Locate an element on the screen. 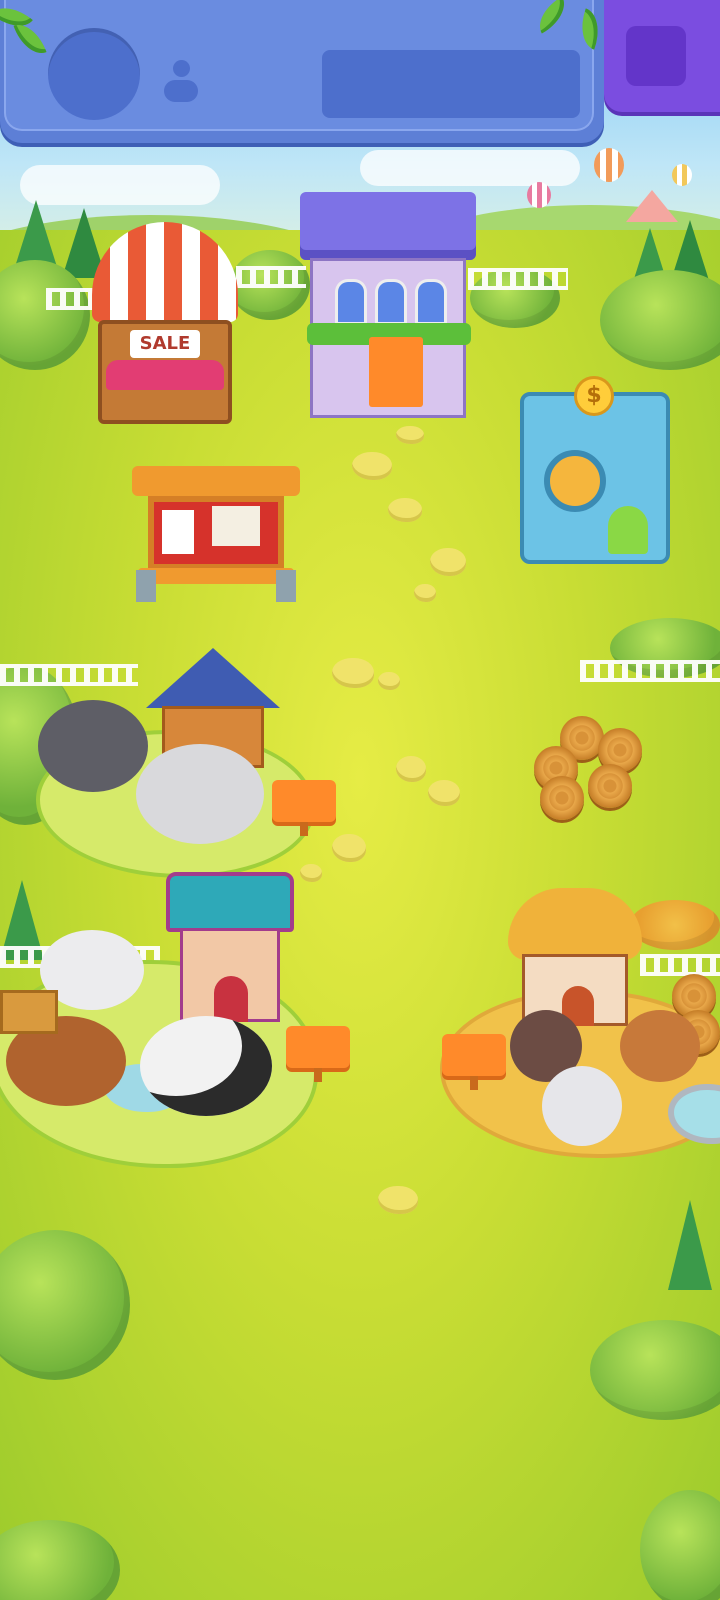  notice-board is located at coordinates (216, 531).